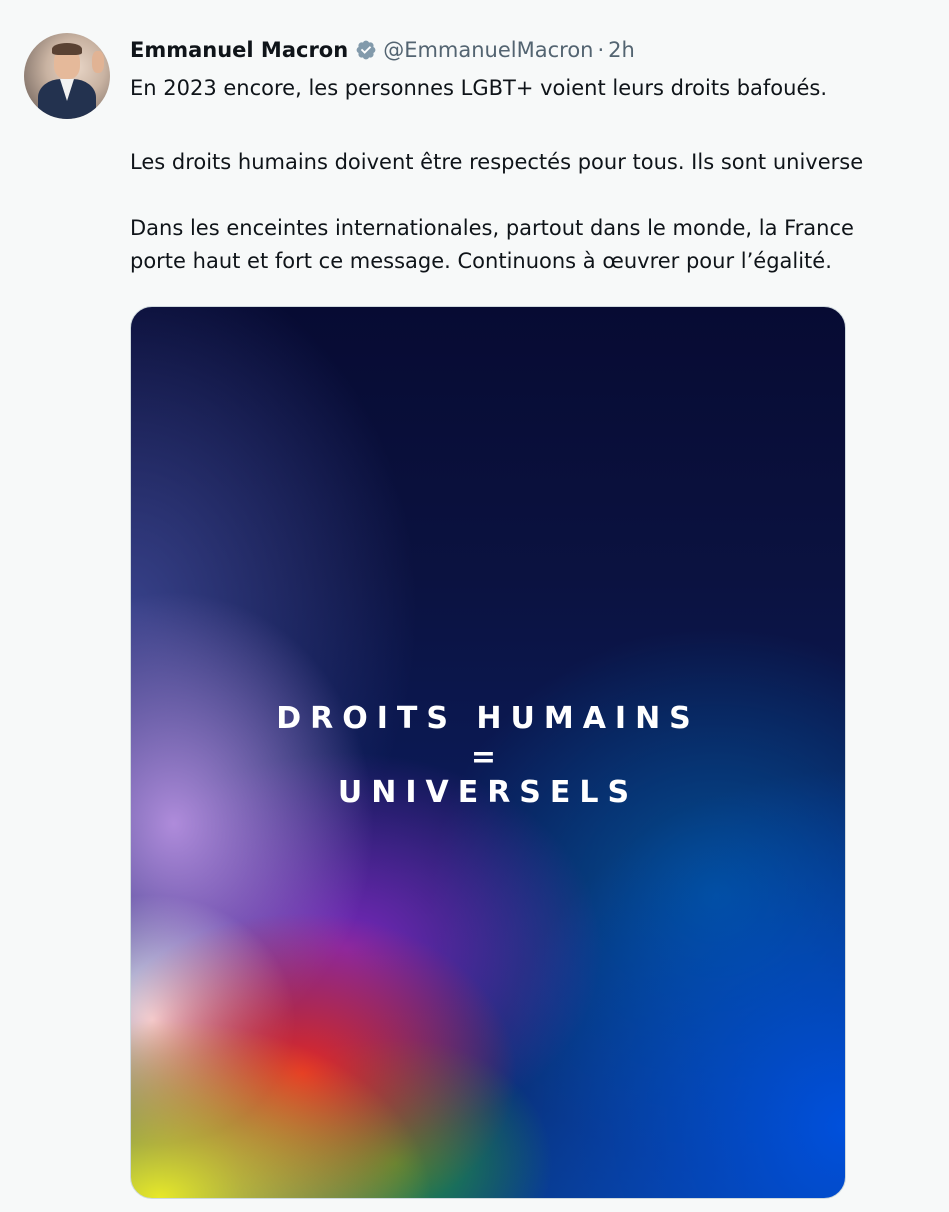 The image size is (949, 1212). Describe the element at coordinates (67, 49) in the screenshot. I see `avatar-hair` at that location.